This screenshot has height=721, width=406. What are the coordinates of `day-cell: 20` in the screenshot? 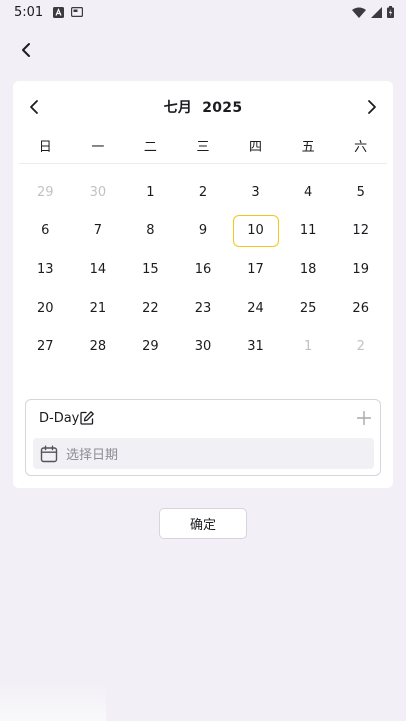 It's located at (45, 308).